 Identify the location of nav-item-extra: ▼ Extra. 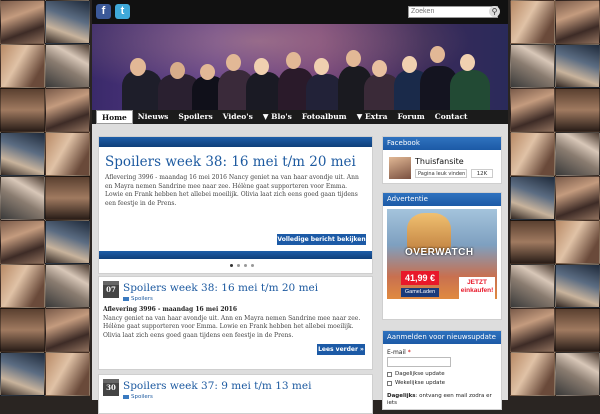
(372, 117).